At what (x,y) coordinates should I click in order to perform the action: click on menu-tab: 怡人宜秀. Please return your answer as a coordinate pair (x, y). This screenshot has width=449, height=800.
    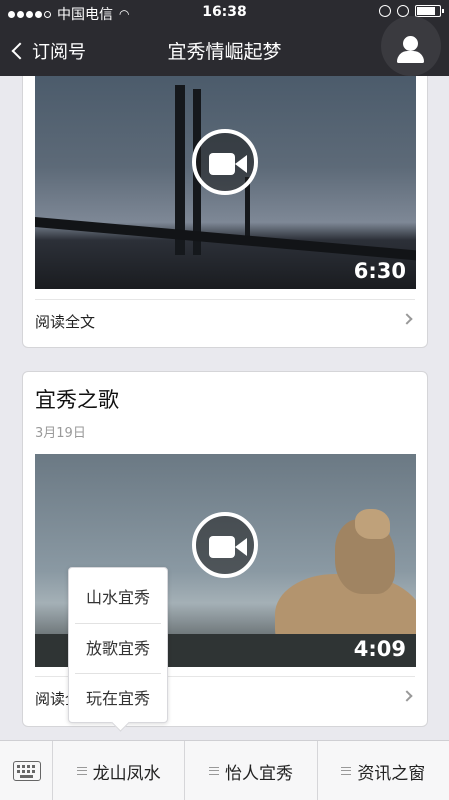
    Looking at the image, I should click on (251, 770).